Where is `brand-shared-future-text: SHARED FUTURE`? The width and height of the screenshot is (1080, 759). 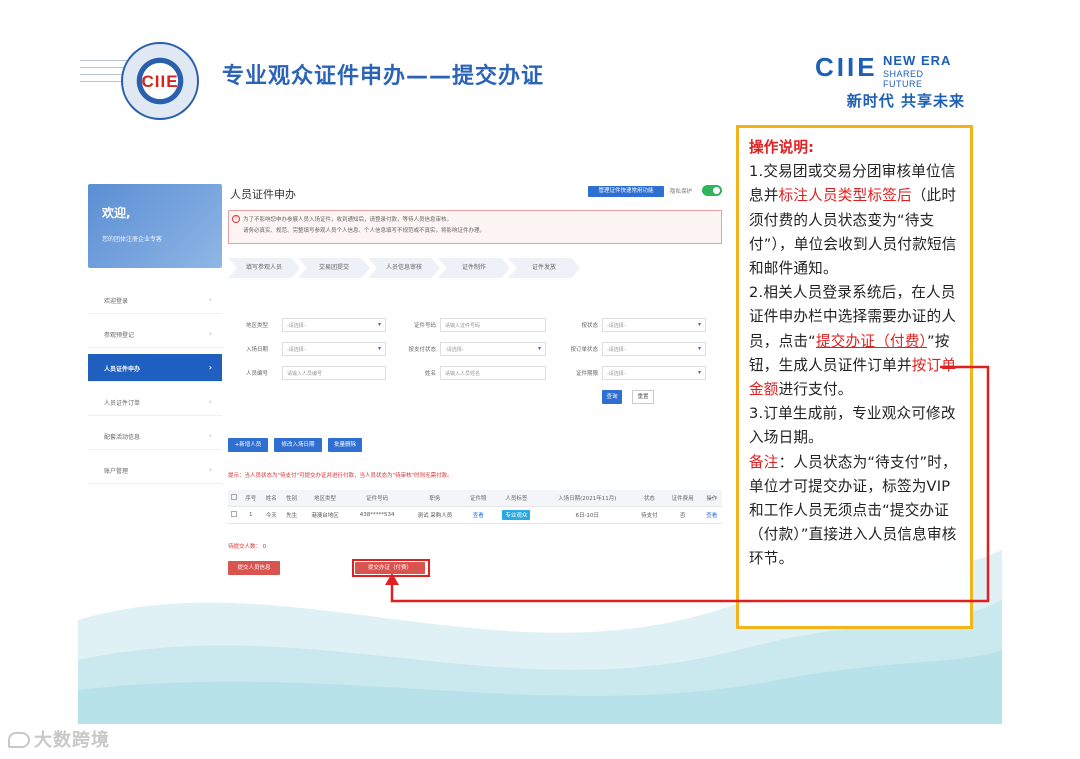 brand-shared-future-text: SHARED FUTURE is located at coordinates (903, 79).